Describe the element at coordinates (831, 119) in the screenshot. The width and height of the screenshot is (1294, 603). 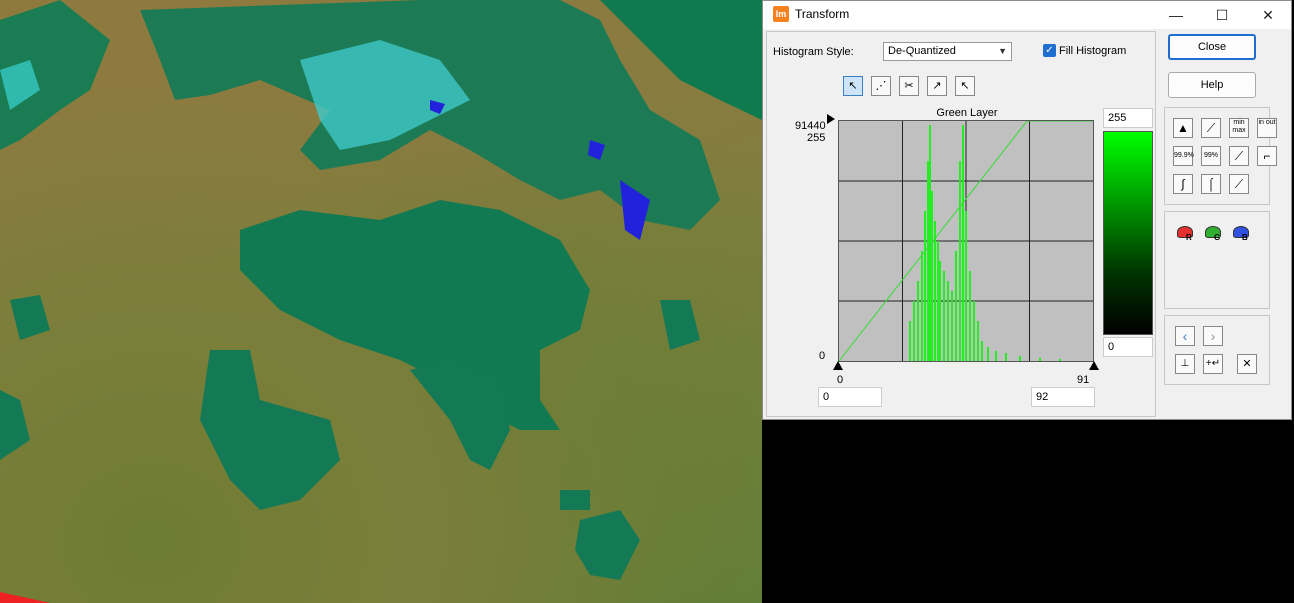
I see `output-max-marker` at that location.